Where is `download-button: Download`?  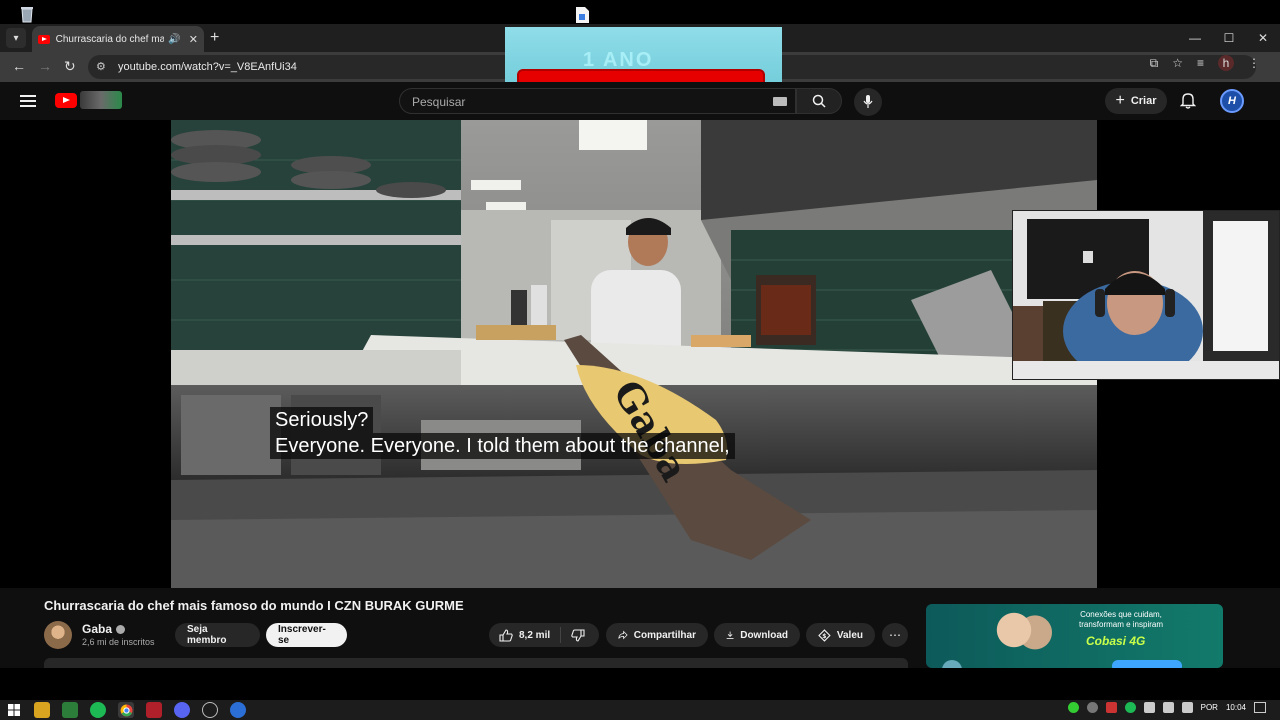
download-button: Download is located at coordinates (757, 635).